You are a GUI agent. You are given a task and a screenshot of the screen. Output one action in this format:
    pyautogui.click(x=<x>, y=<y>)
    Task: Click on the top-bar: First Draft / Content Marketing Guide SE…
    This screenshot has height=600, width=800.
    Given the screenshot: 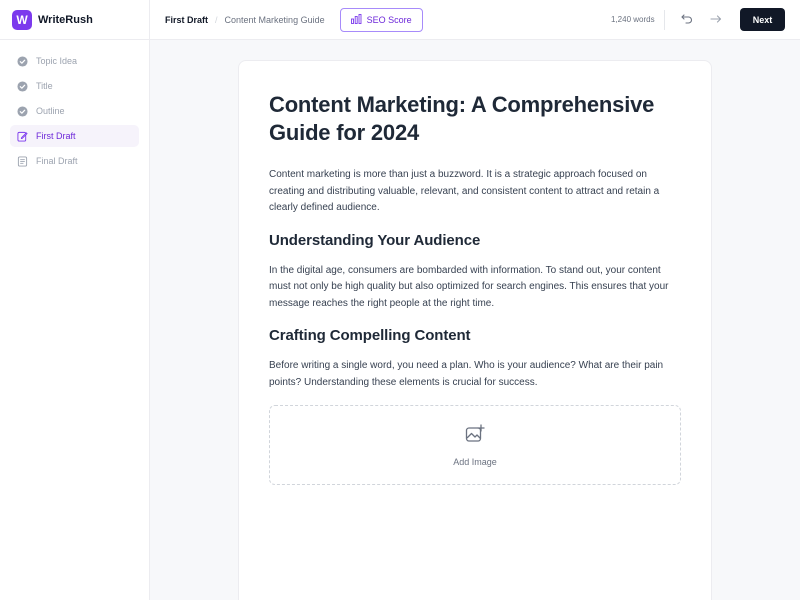 What is the action you would take?
    pyautogui.click(x=475, y=20)
    